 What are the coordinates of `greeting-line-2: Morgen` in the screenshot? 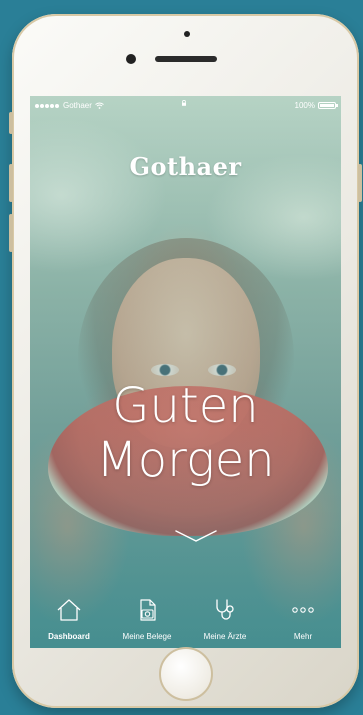 It's located at (185, 460).